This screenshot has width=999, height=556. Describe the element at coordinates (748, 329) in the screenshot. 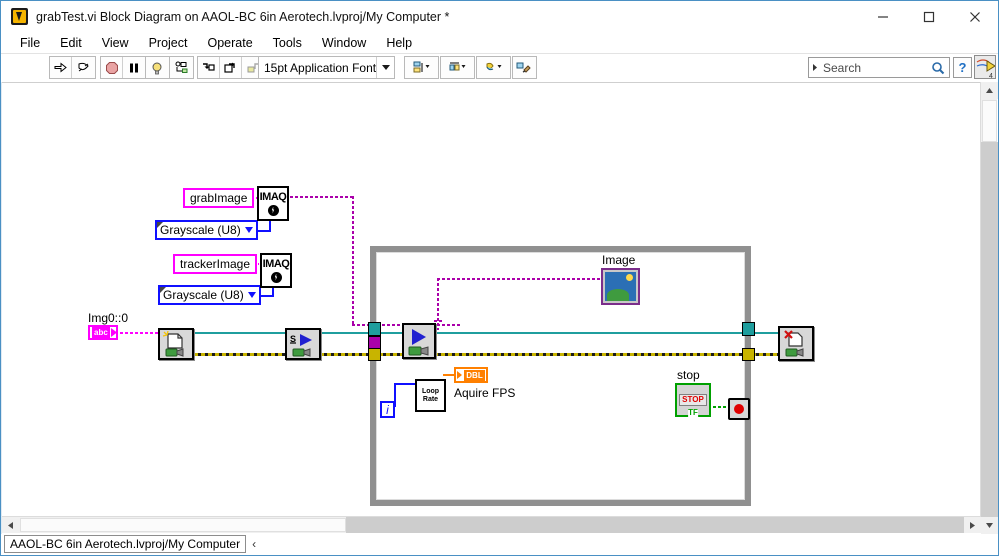

I see `loop-tunnel-session-out` at that location.